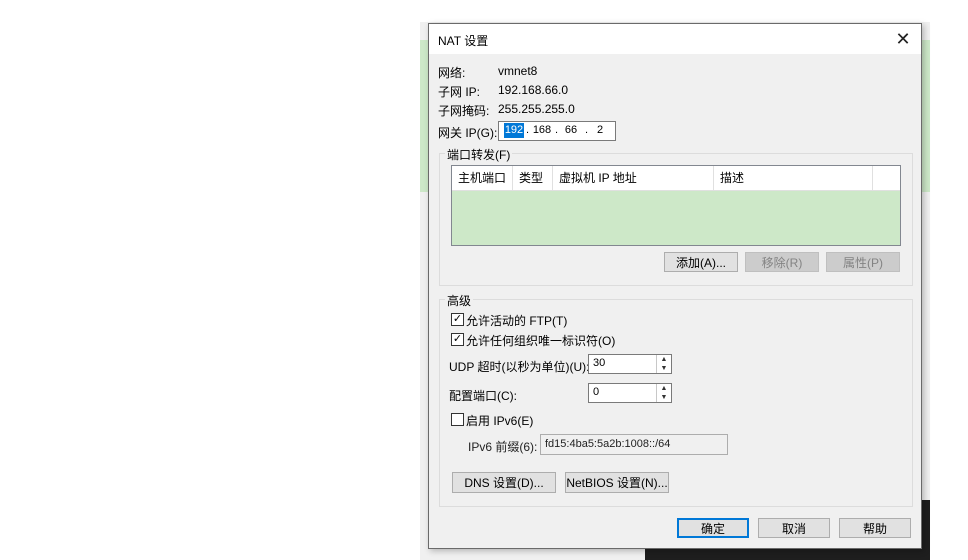 This screenshot has width=968, height=560. I want to click on remove-button: 移除(R), so click(782, 262).